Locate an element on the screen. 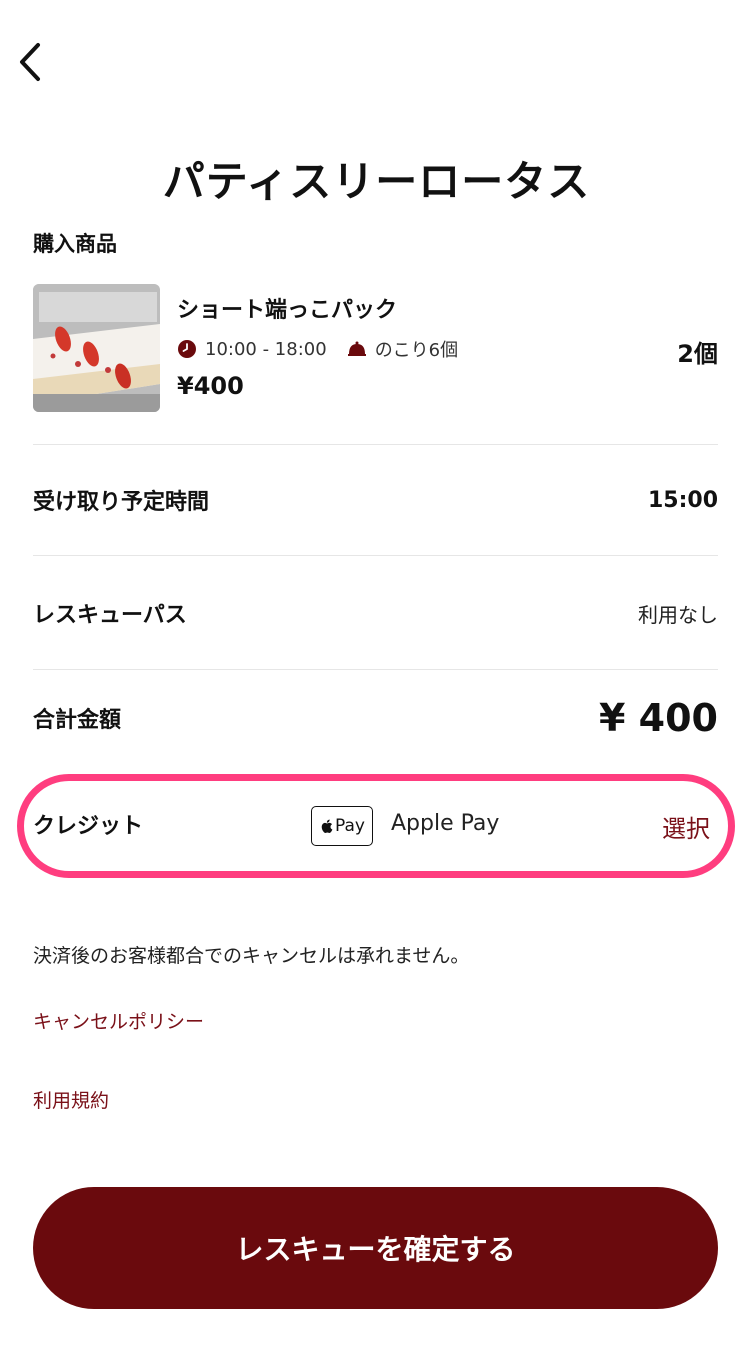 The image size is (753, 1356). payment-select-button: 選択 is located at coordinates (686, 826).